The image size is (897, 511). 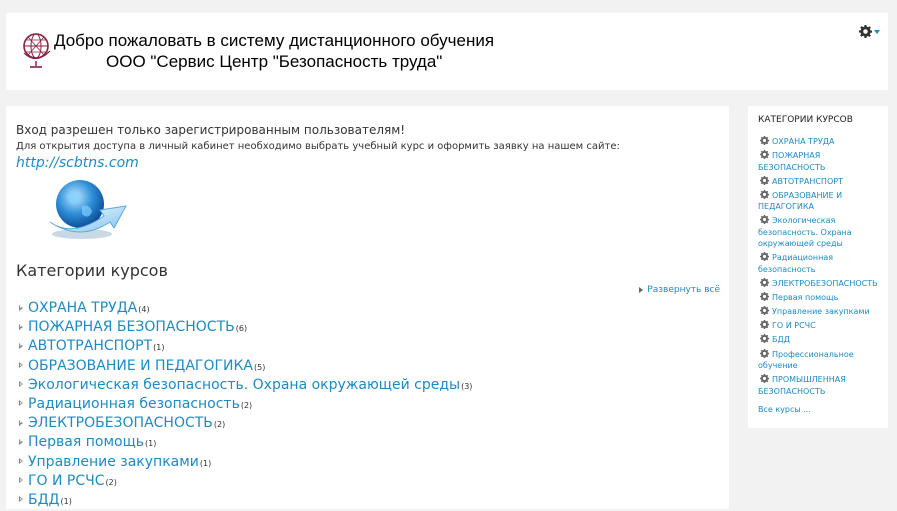 I want to click on sidebar-category-item: Радиационная безопасность, so click(x=821, y=263).